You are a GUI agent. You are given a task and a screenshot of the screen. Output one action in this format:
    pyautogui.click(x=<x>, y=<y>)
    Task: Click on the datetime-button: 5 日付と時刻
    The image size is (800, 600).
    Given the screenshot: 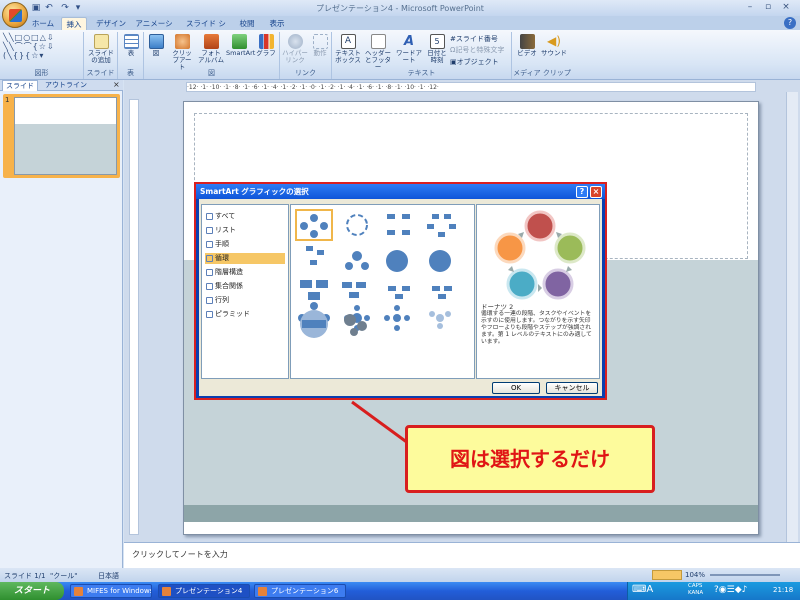 What is the action you would take?
    pyautogui.click(x=437, y=49)
    